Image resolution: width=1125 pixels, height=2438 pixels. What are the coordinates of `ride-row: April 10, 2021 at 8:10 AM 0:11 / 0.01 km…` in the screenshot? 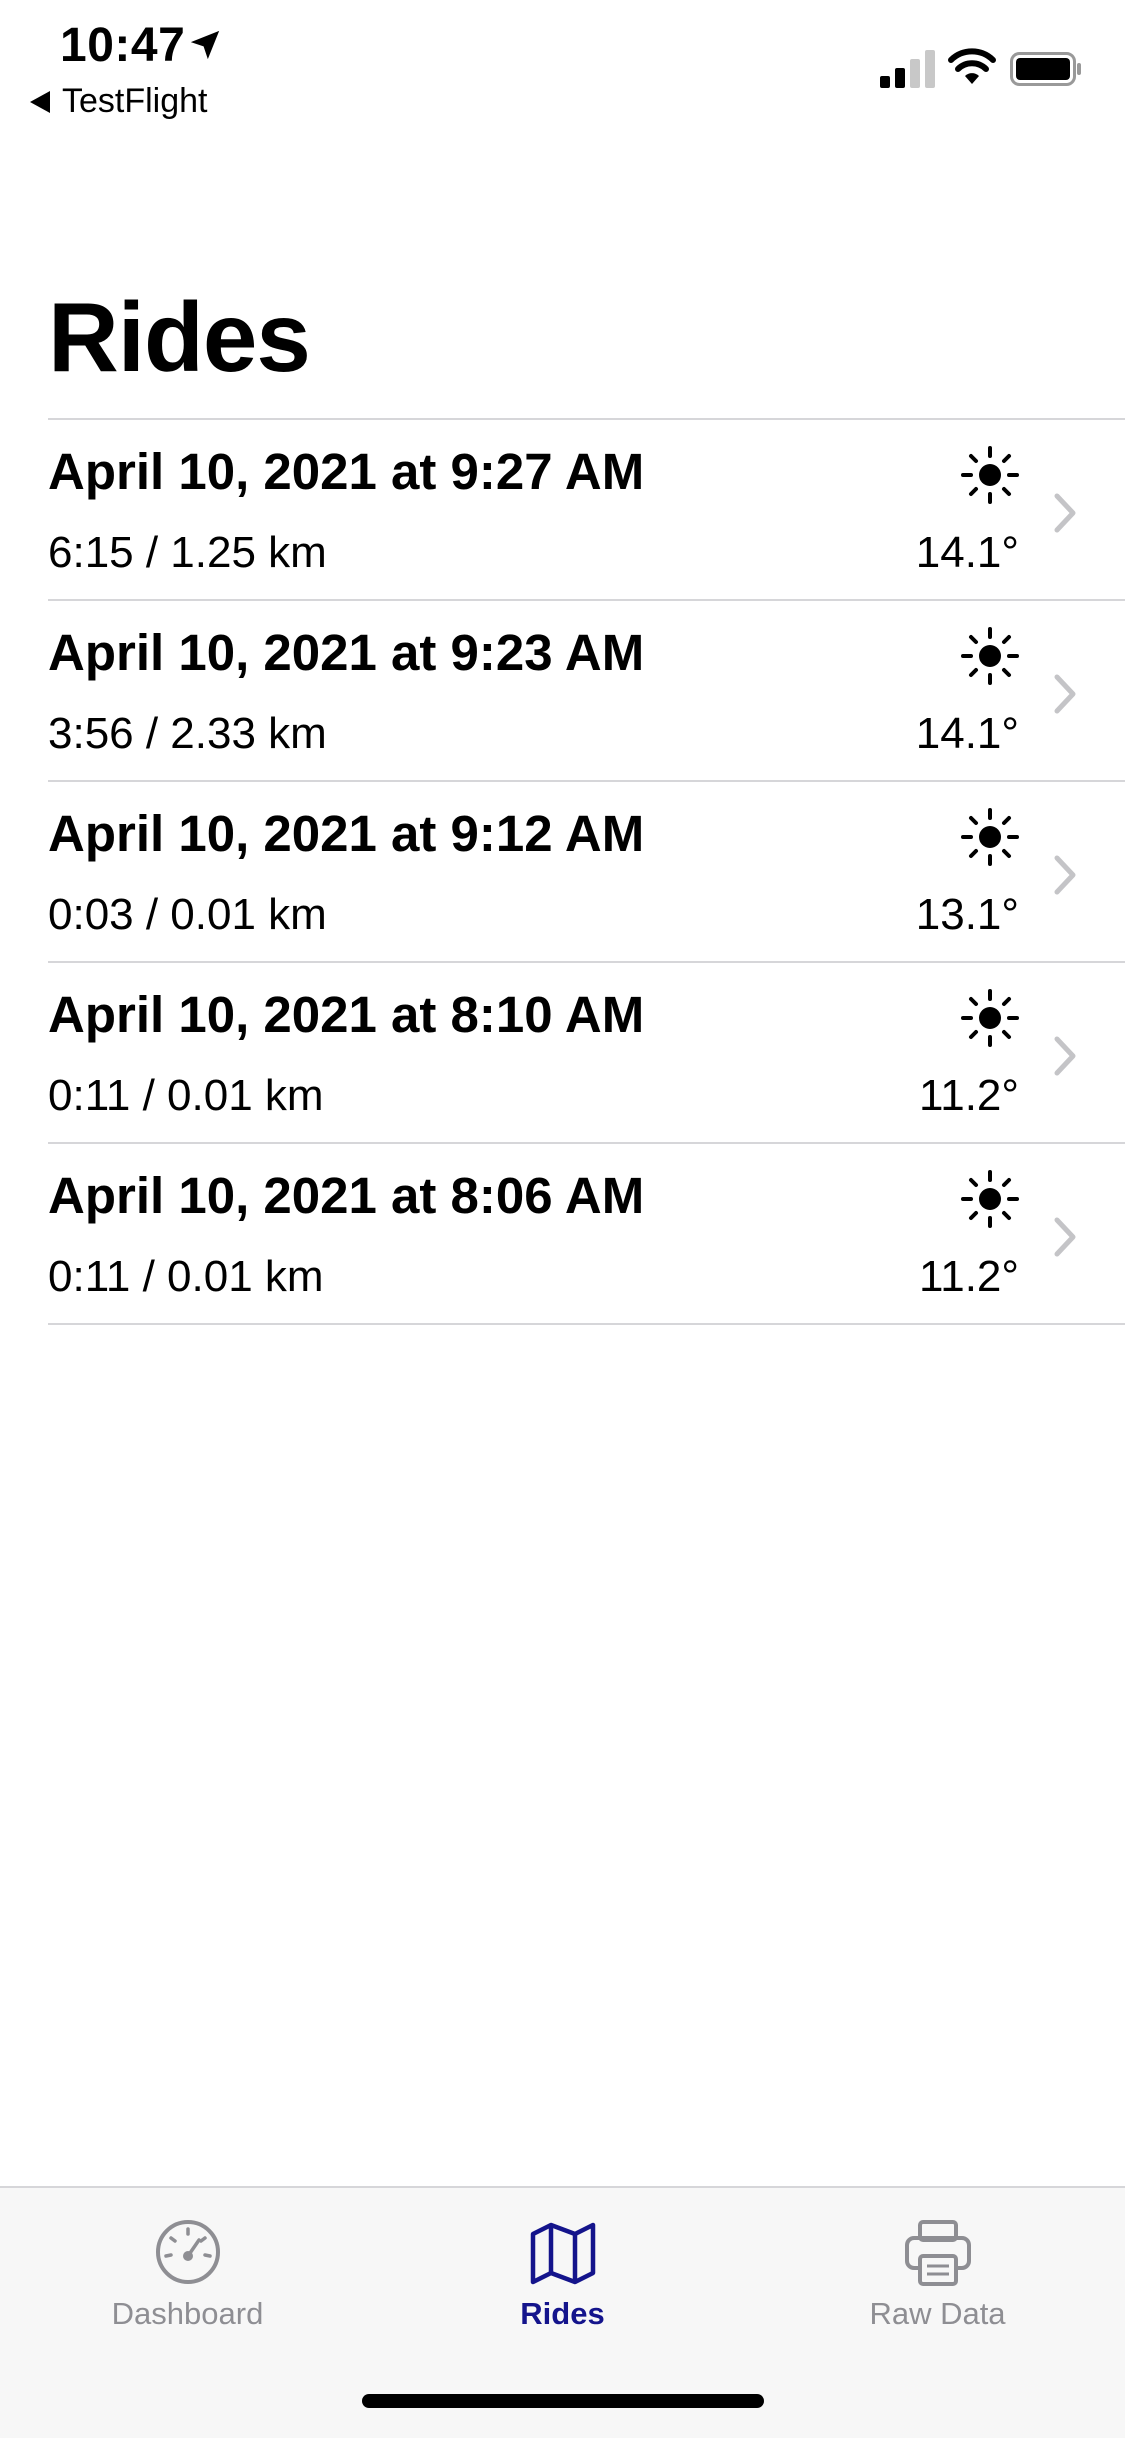 It's located at (586, 1053).